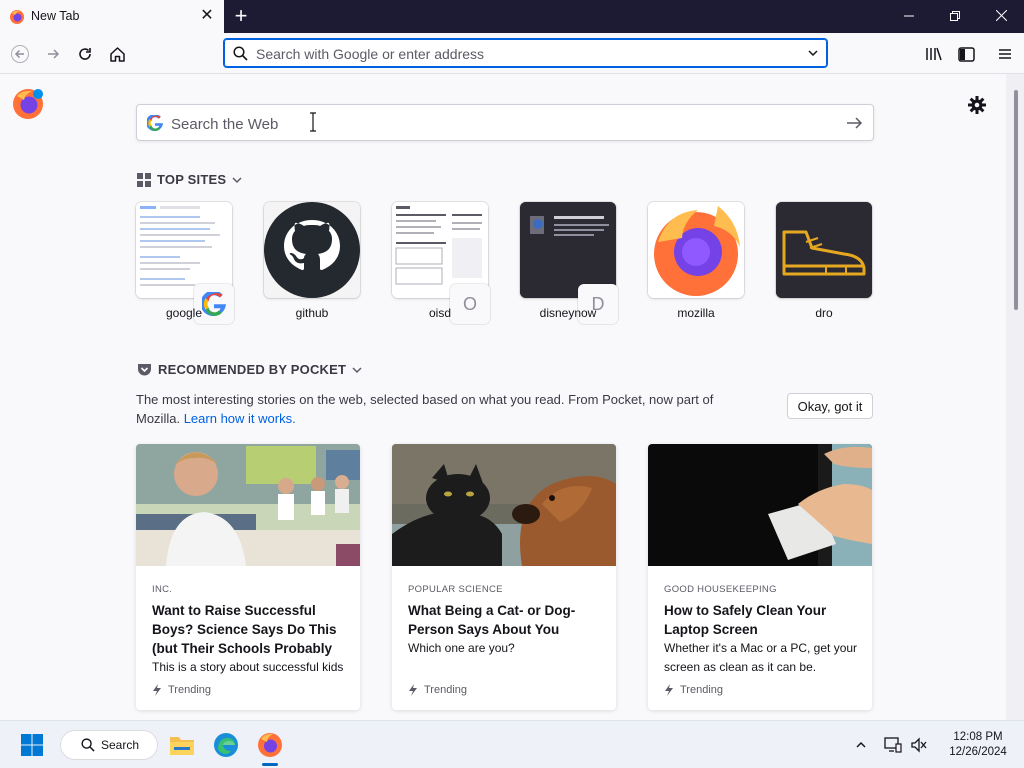 This screenshot has height=768, width=1024. I want to click on grid-icon, so click(144, 179).